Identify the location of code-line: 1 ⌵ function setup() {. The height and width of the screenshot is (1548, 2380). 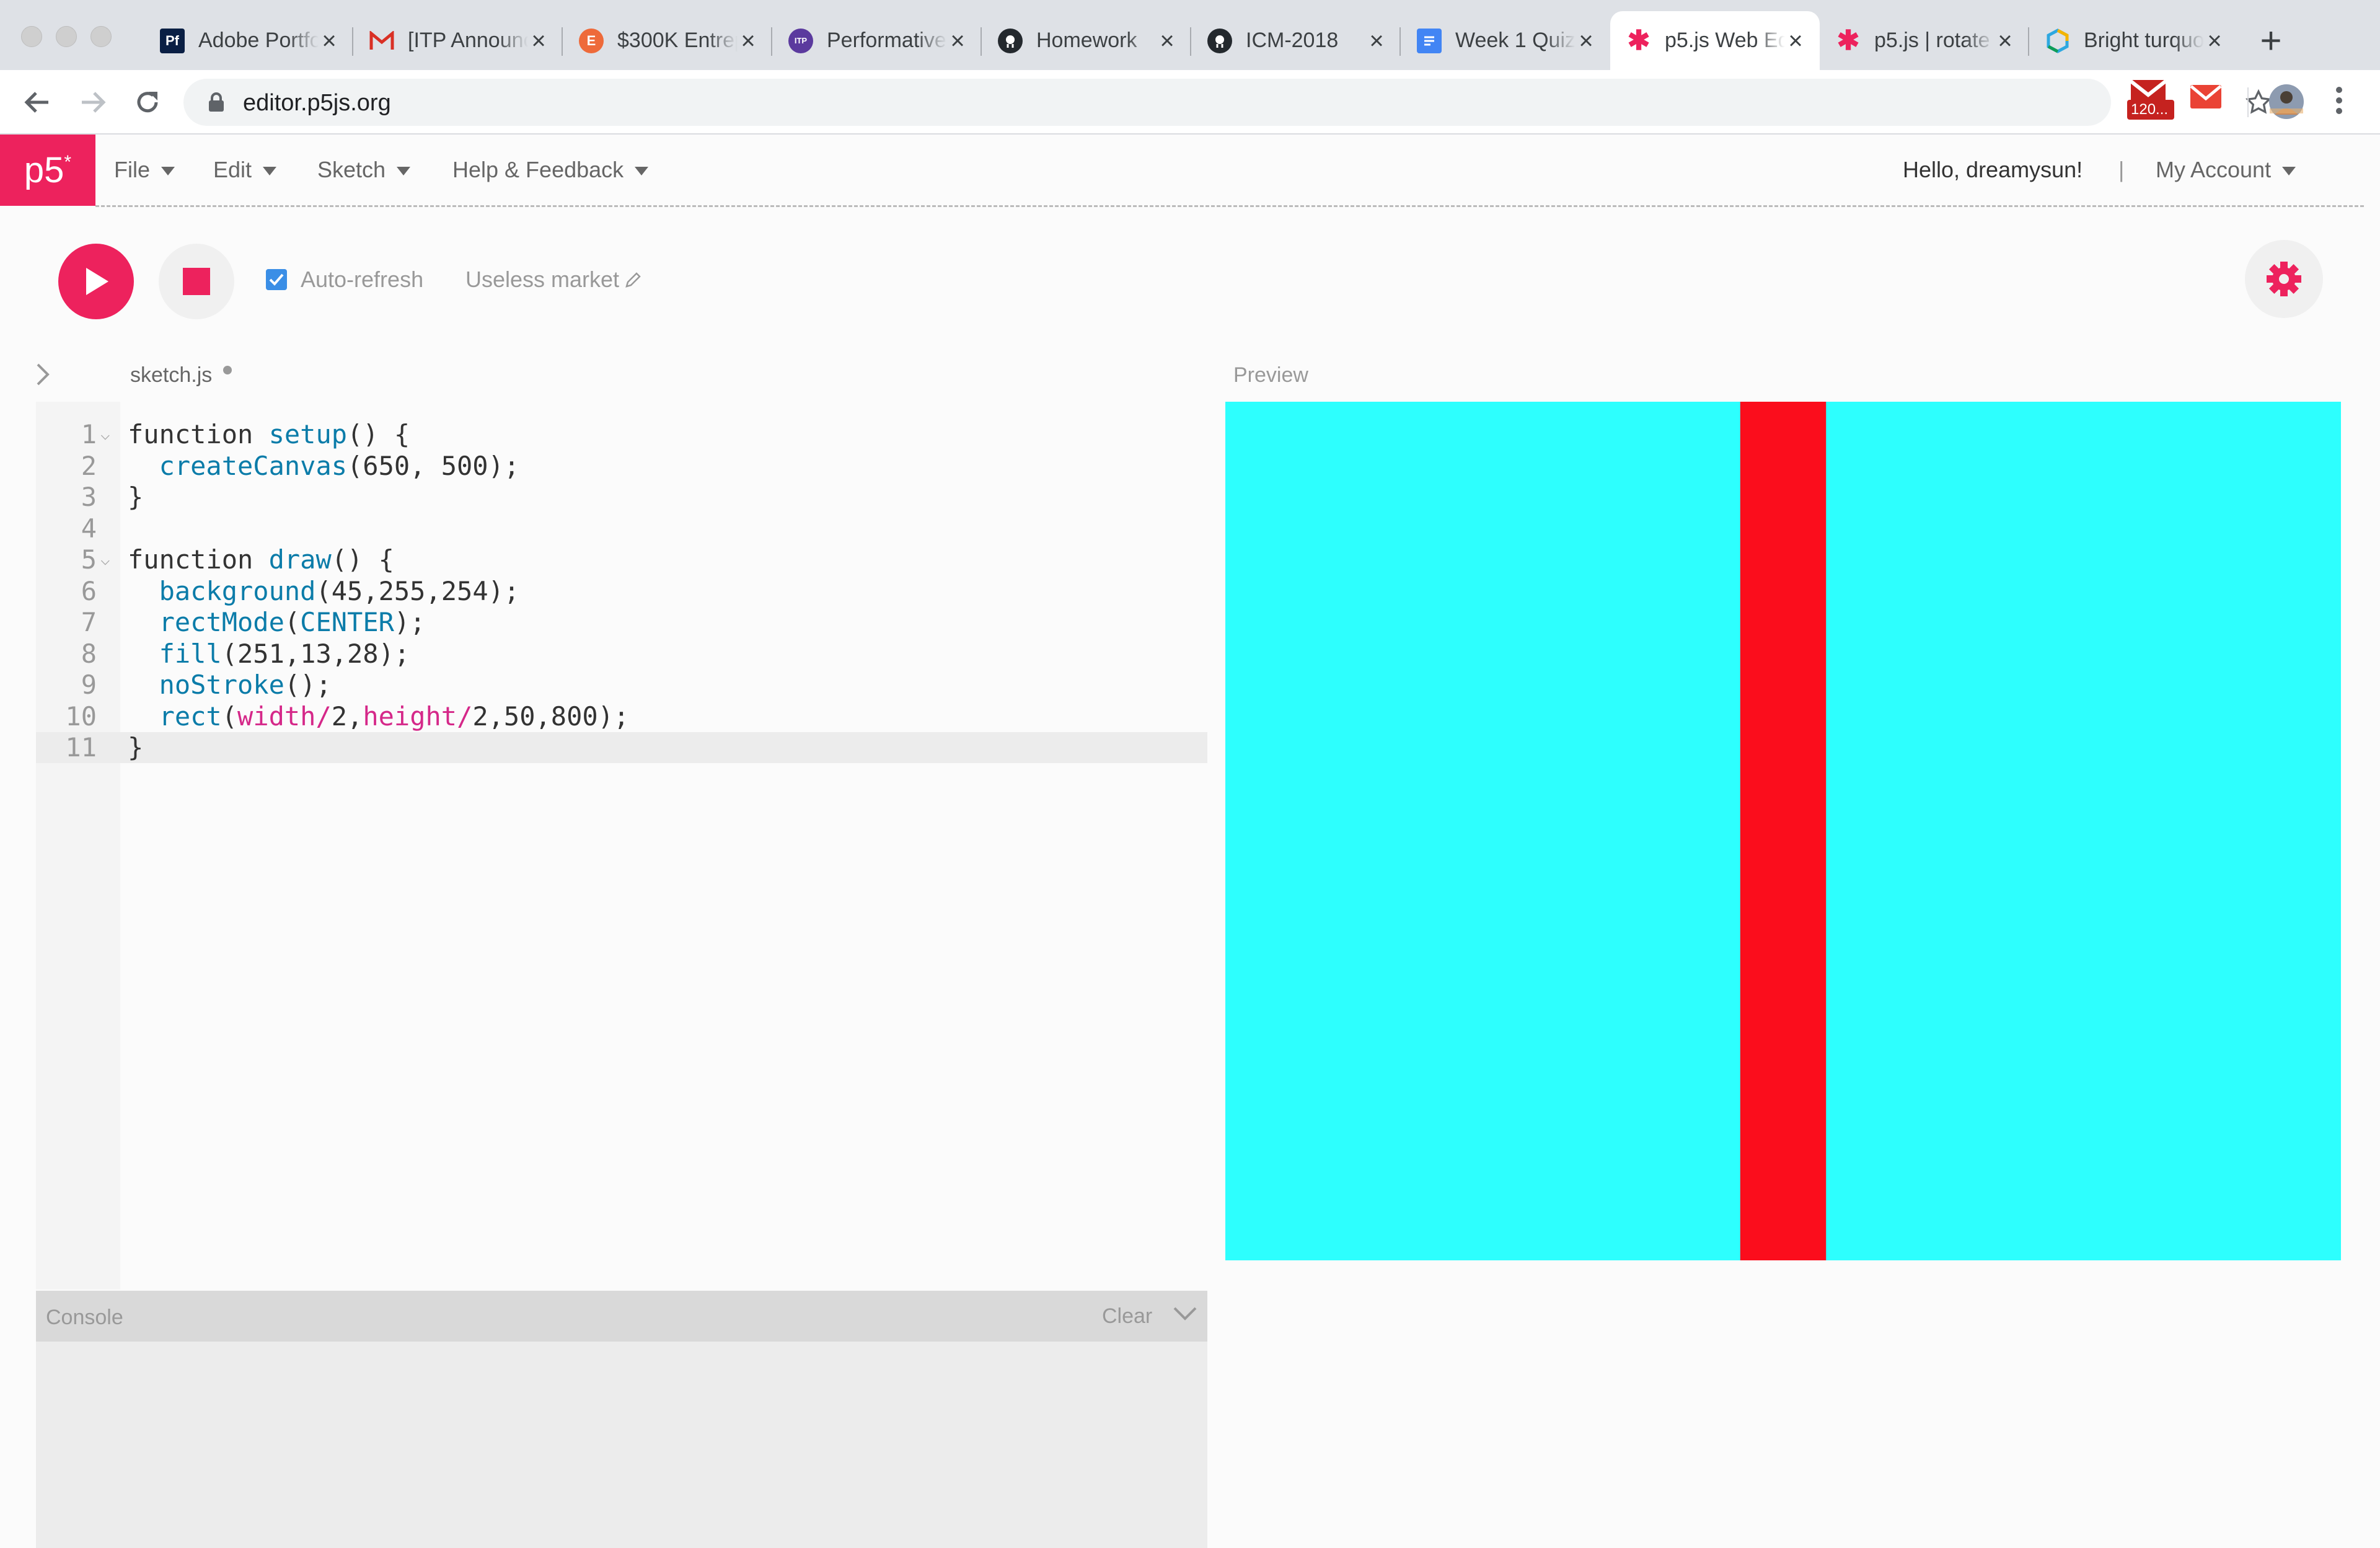
(621, 434).